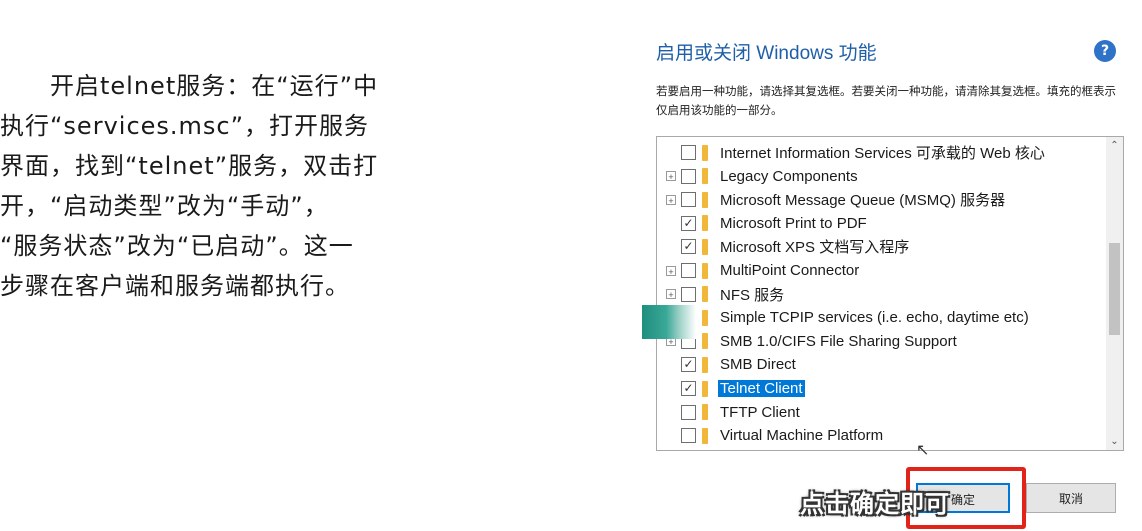 The width and height of the screenshot is (1142, 531). I want to click on help-icon: ?, so click(1105, 51).